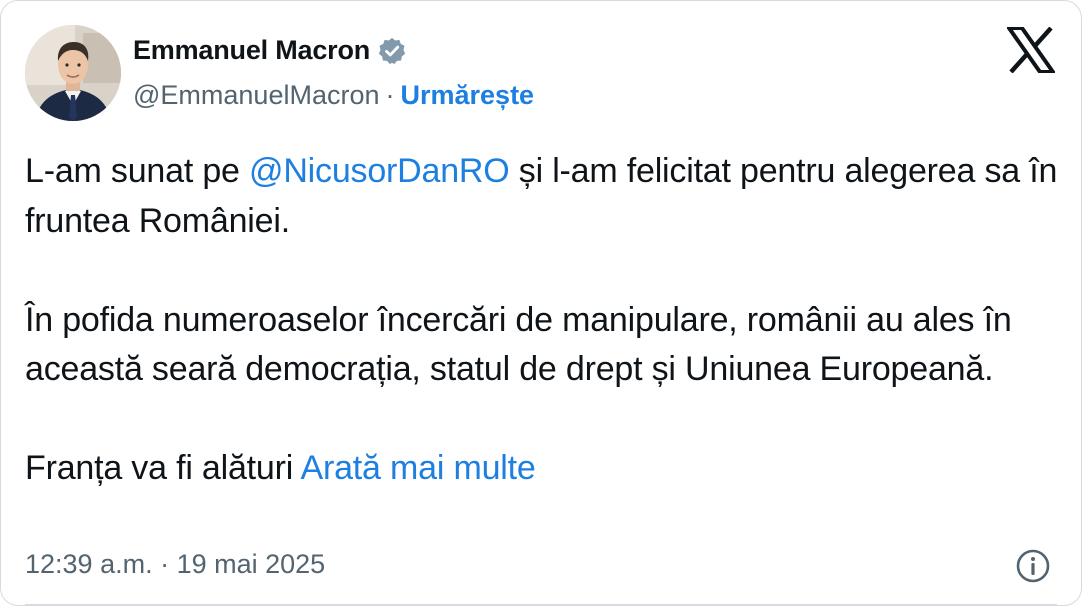  Describe the element at coordinates (545, 469) in the screenshot. I see `tweet-paragraph-3: Franța va fi alături Arată mai multe` at that location.